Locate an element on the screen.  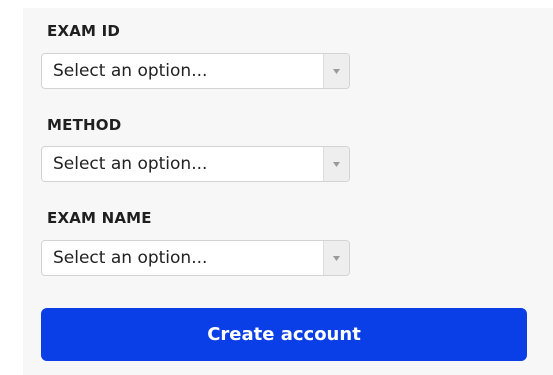
method-select-arrow is located at coordinates (336, 164).